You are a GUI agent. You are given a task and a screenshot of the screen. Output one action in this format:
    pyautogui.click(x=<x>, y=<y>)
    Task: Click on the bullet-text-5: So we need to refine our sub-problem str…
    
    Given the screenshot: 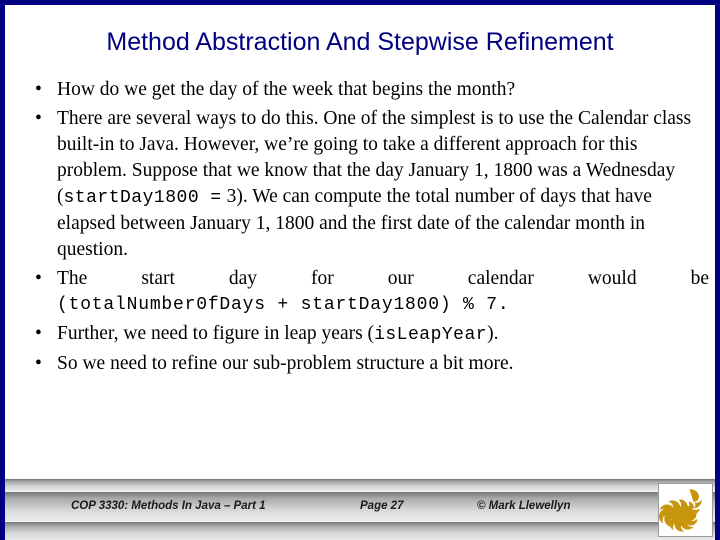 What is the action you would take?
    pyautogui.click(x=285, y=363)
    